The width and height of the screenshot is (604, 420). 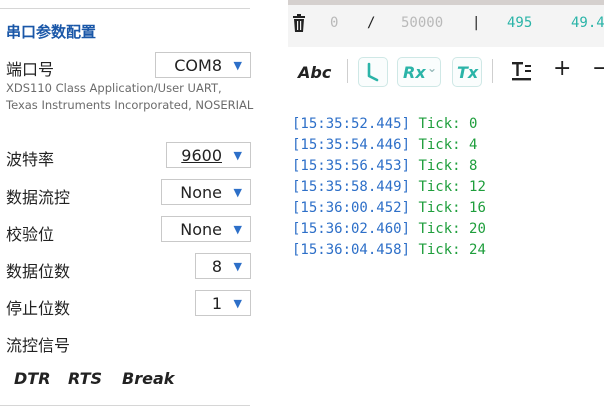 What do you see at coordinates (452, 250) in the screenshot?
I see `log-message: Tick: 24` at bounding box center [452, 250].